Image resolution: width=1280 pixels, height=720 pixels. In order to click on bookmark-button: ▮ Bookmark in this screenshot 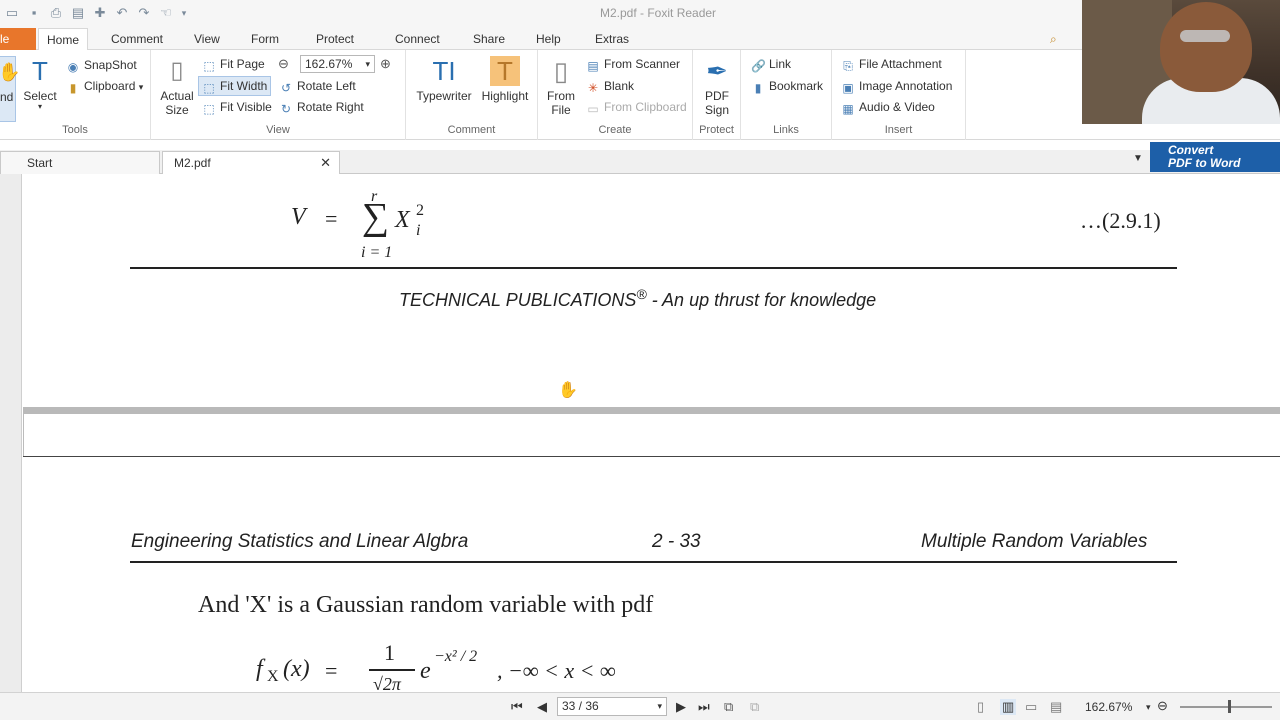, I will do `click(787, 86)`.